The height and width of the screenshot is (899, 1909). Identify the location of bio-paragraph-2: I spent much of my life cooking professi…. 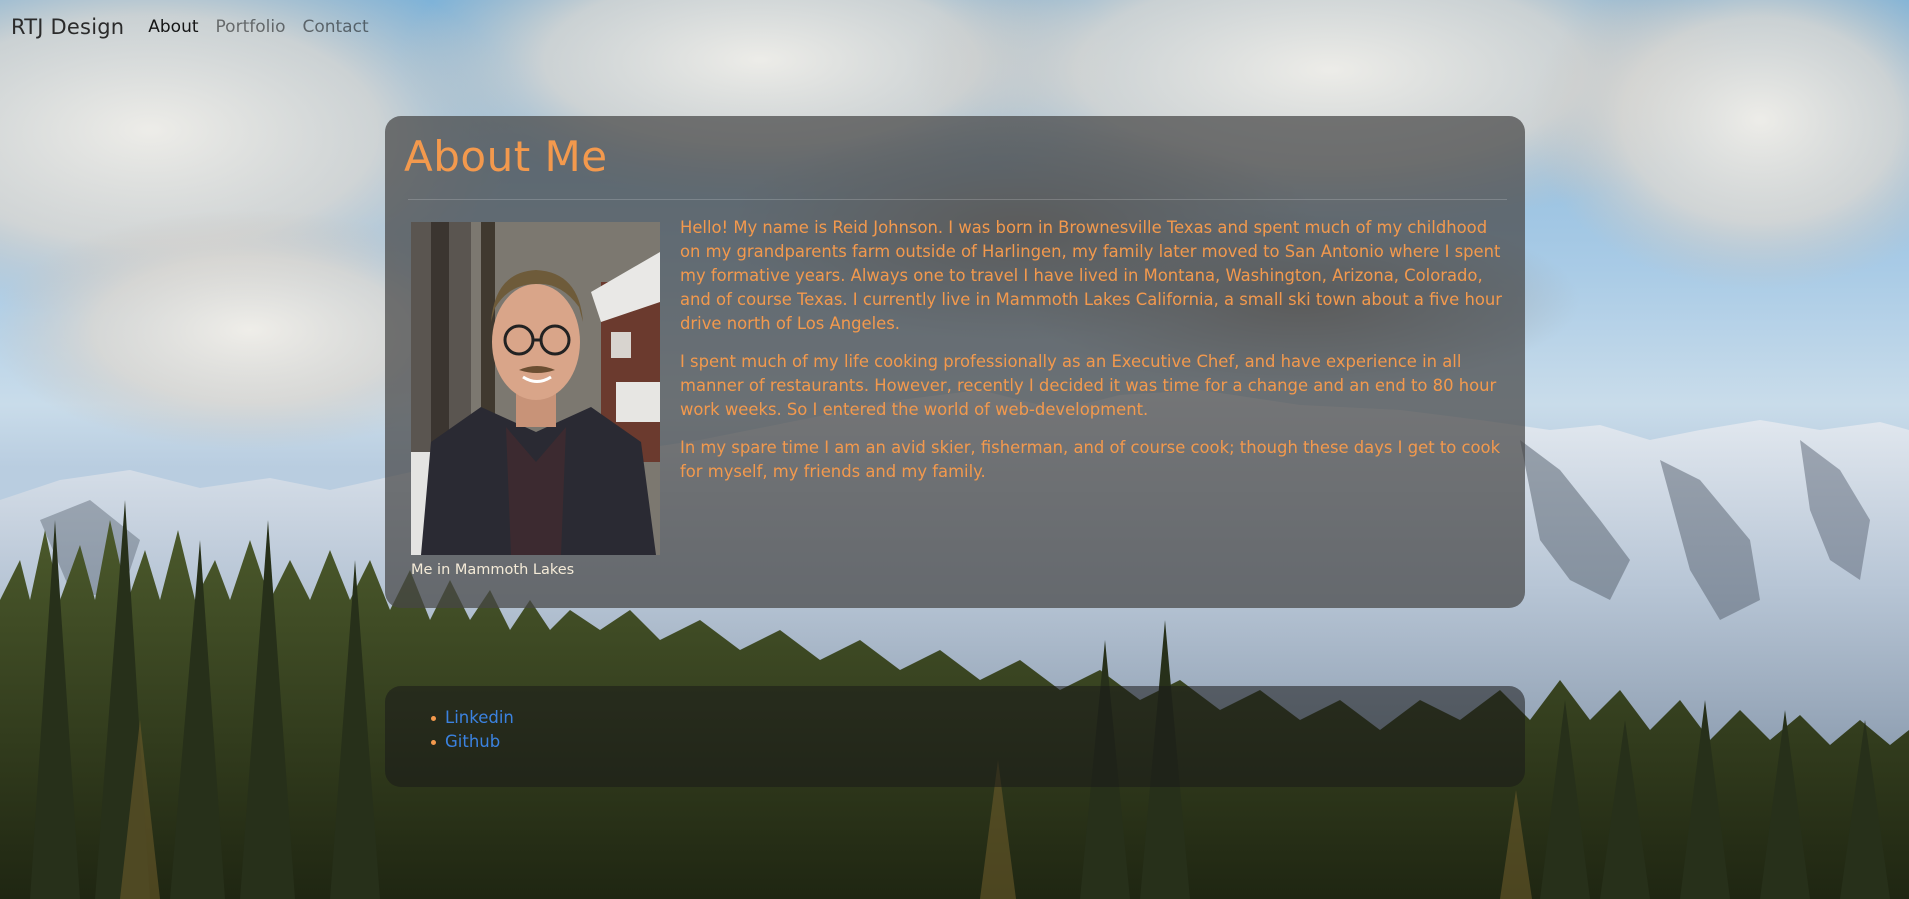
(1088, 385).